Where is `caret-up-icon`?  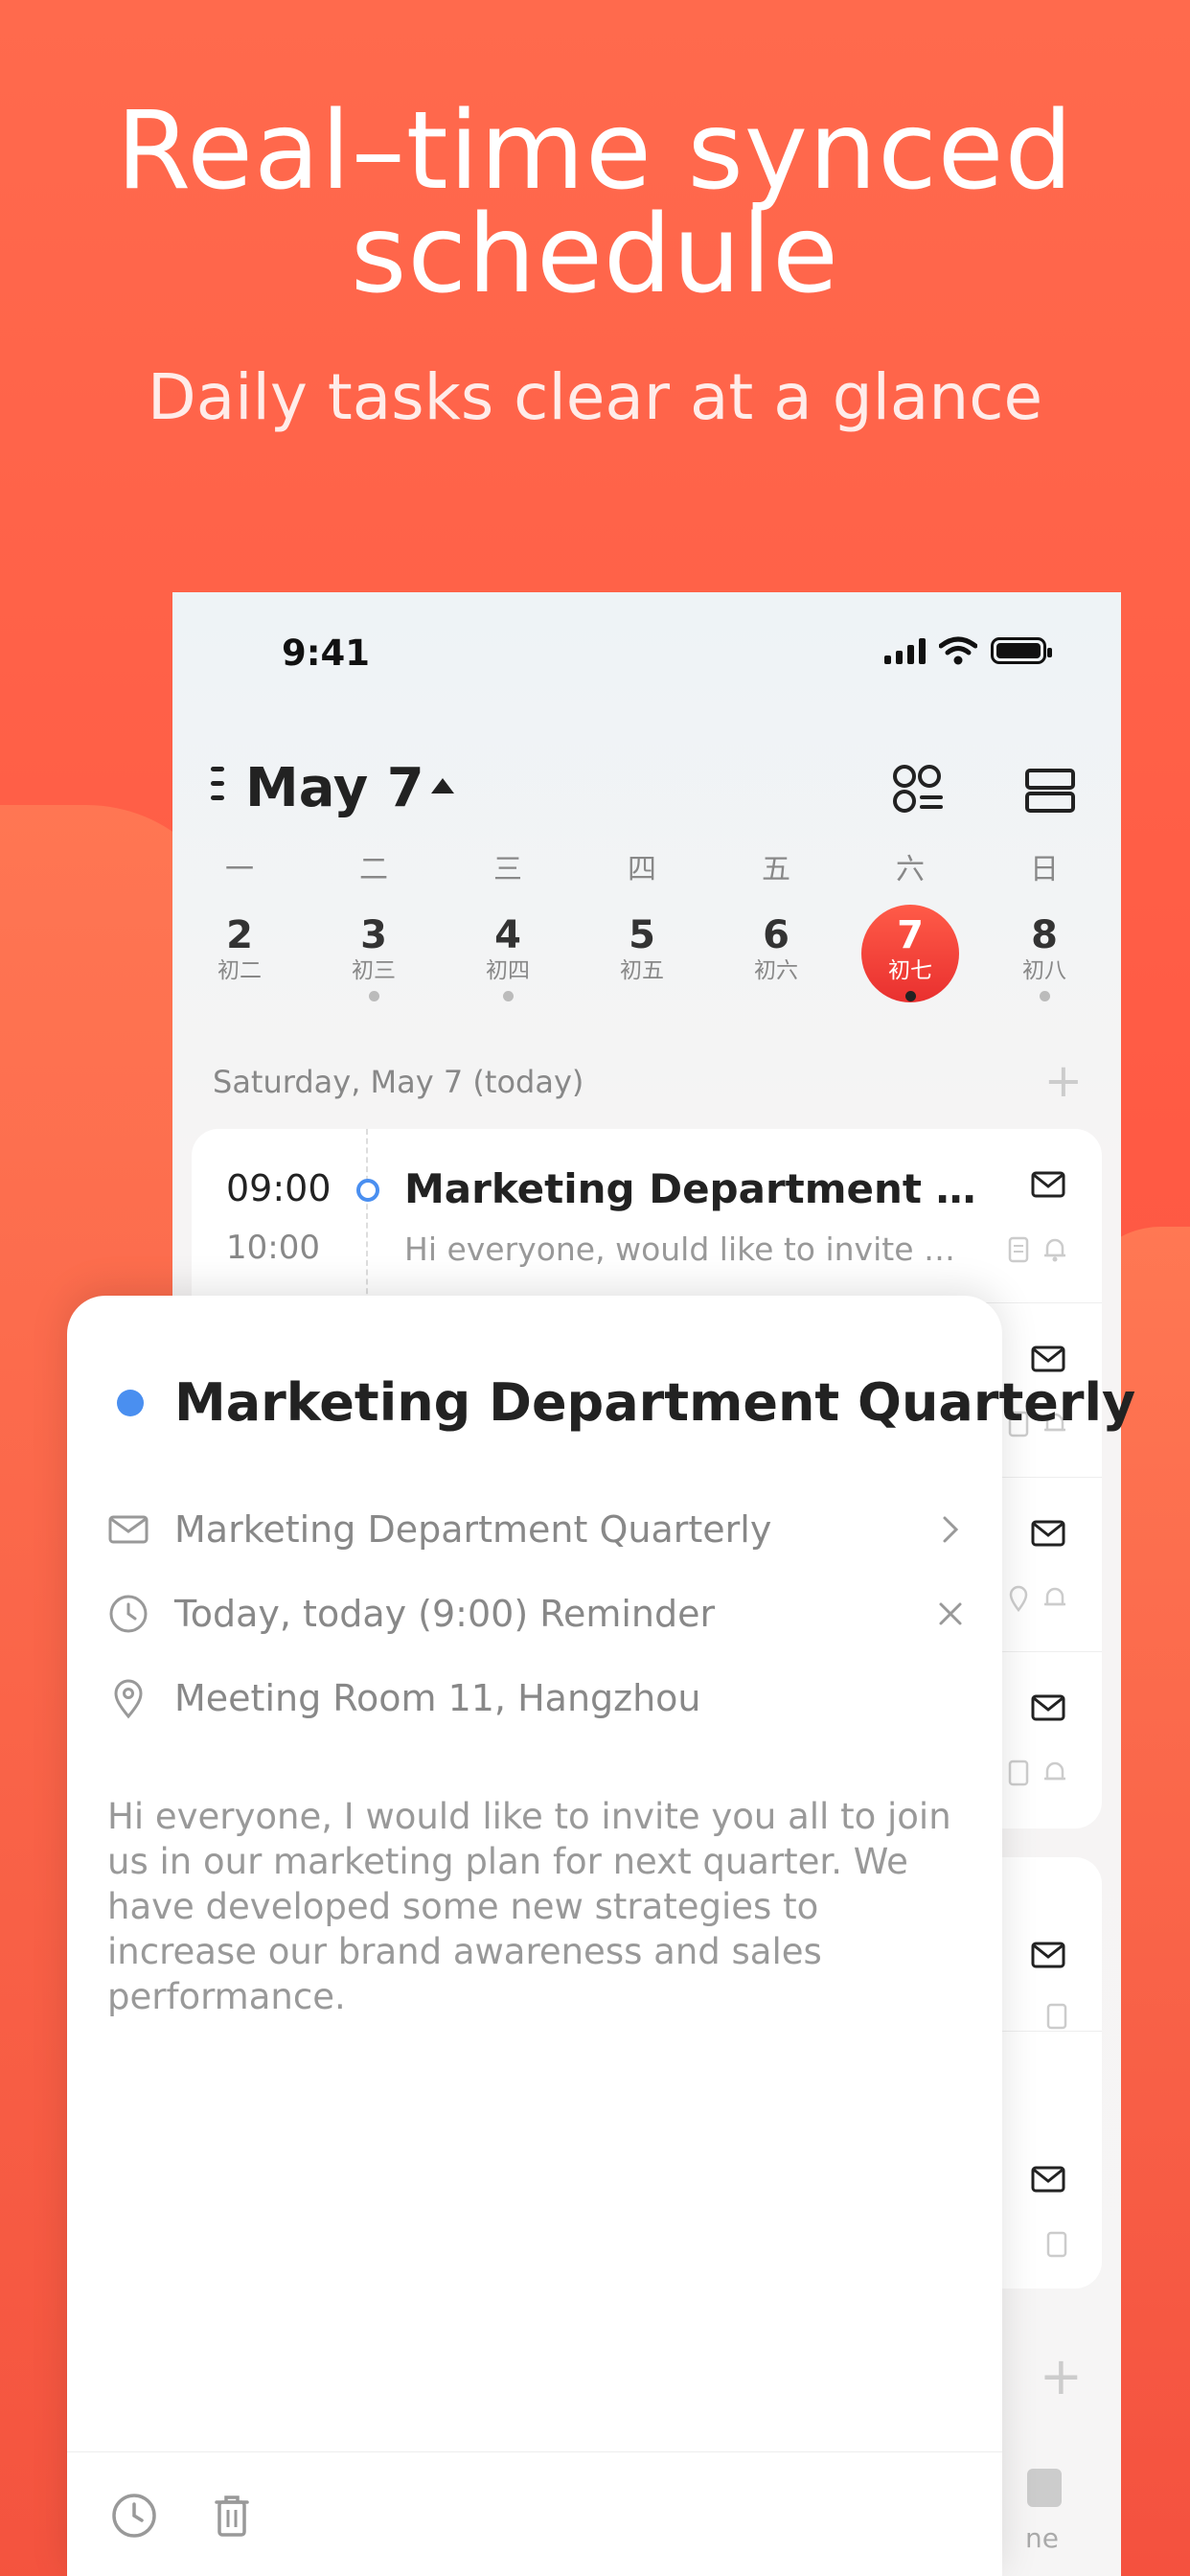 caret-up-icon is located at coordinates (443, 786).